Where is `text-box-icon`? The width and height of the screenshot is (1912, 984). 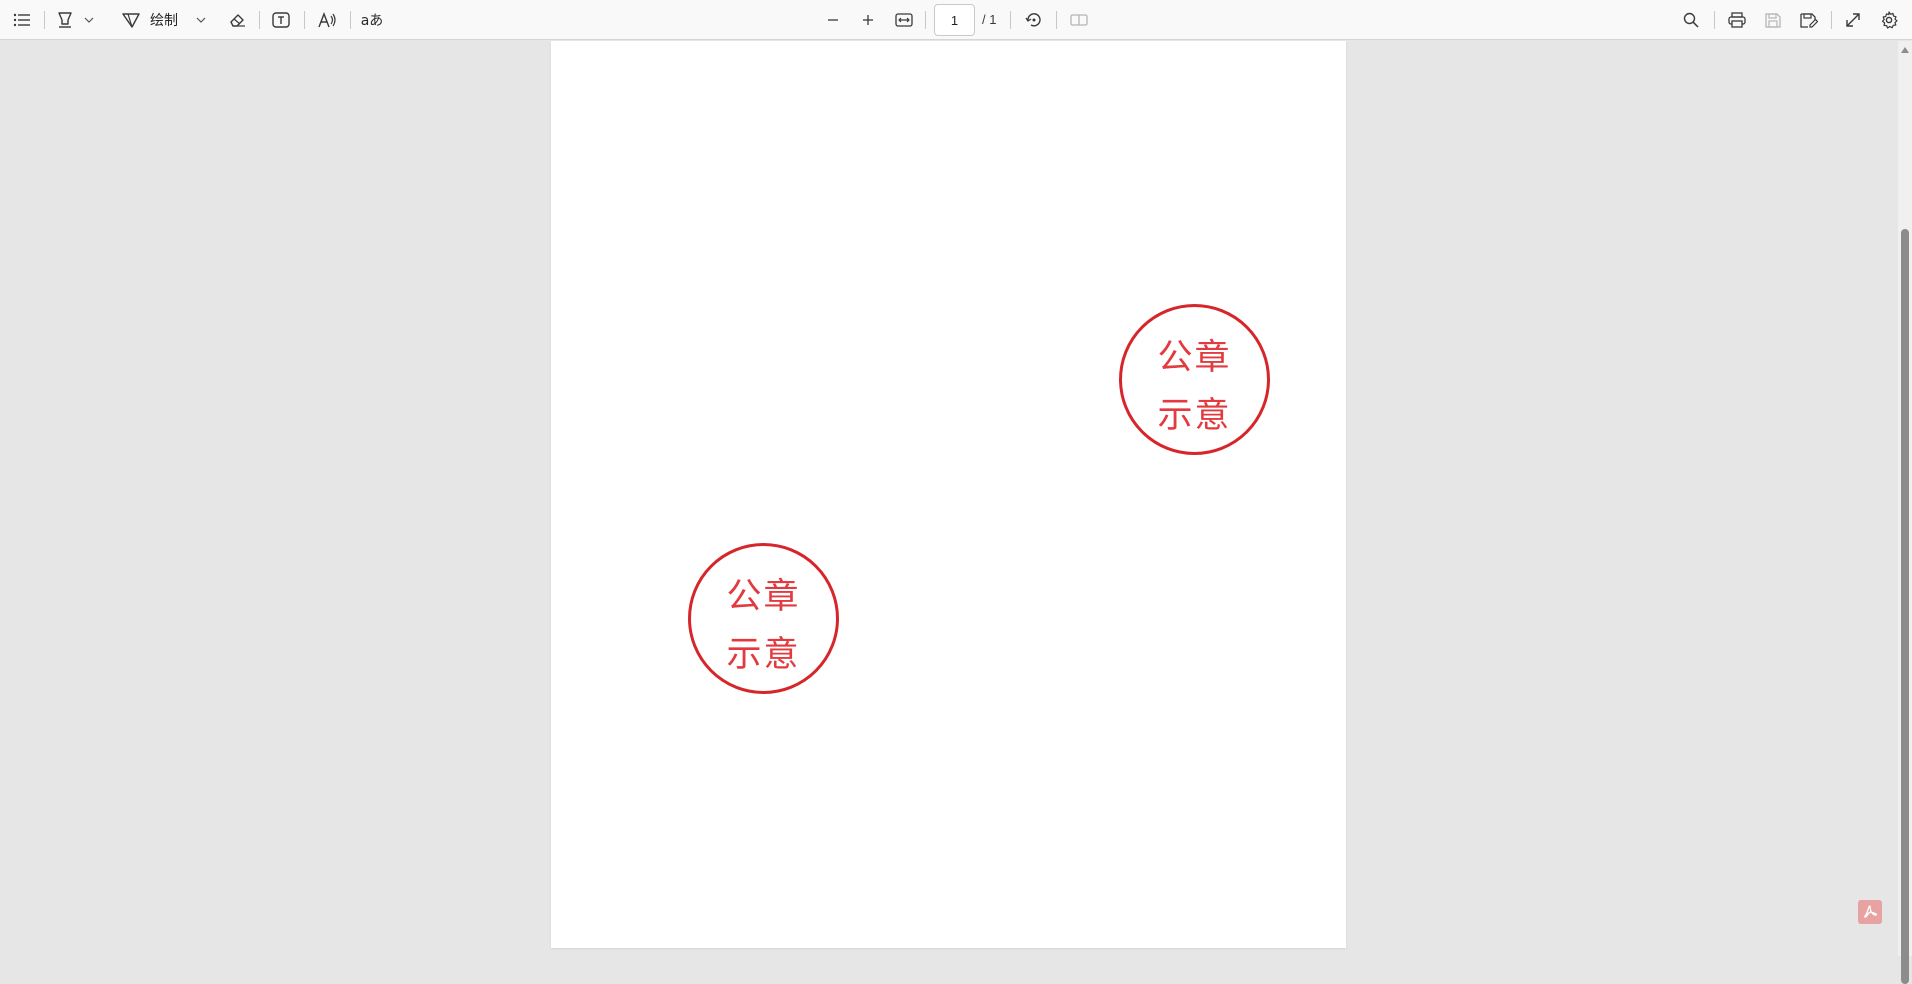
text-box-icon is located at coordinates (281, 20).